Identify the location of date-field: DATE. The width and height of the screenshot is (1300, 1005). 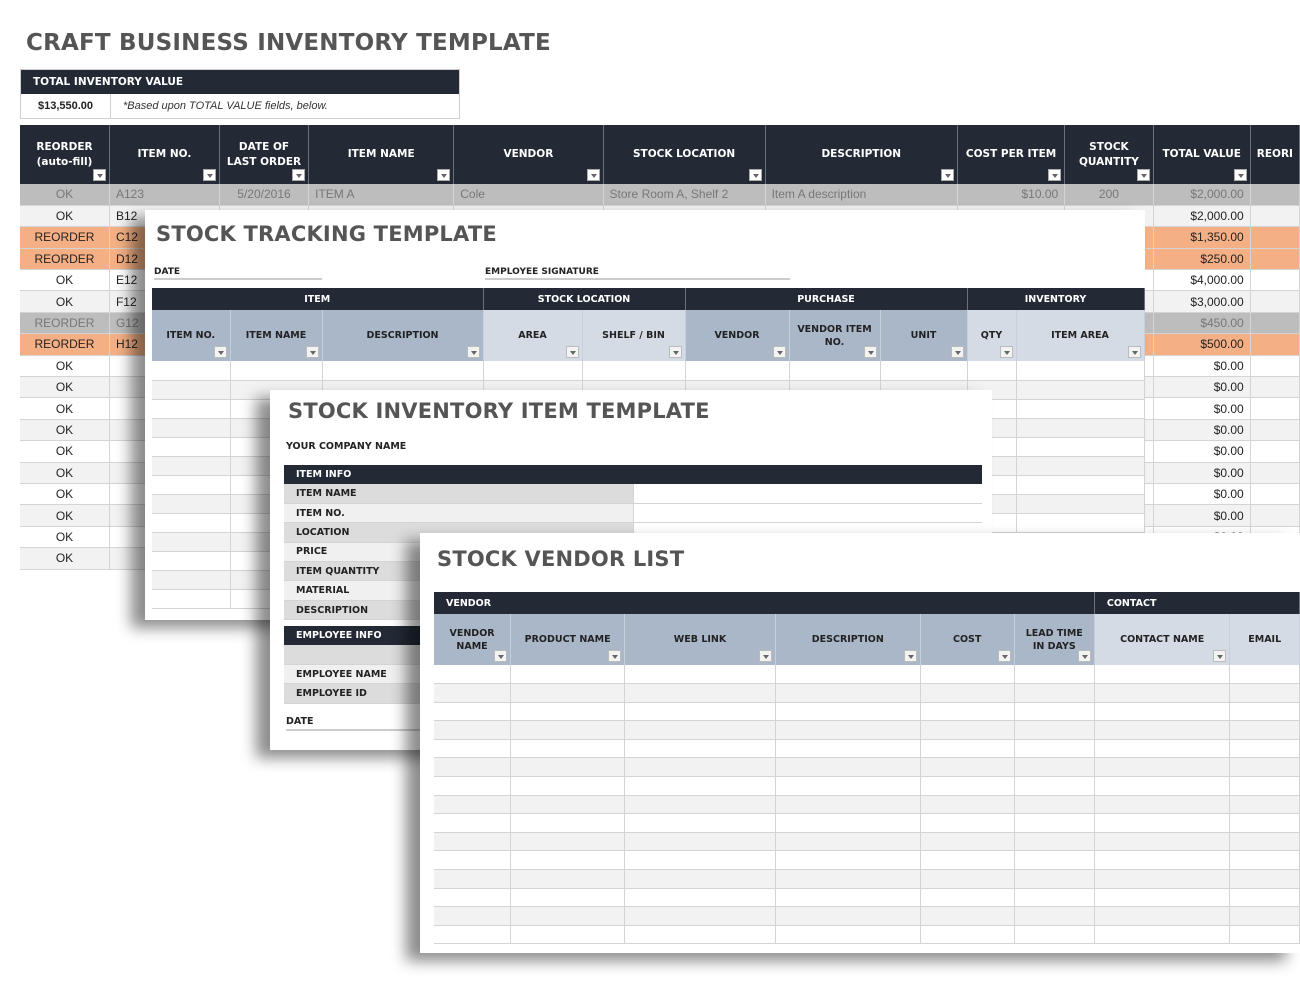
(238, 273).